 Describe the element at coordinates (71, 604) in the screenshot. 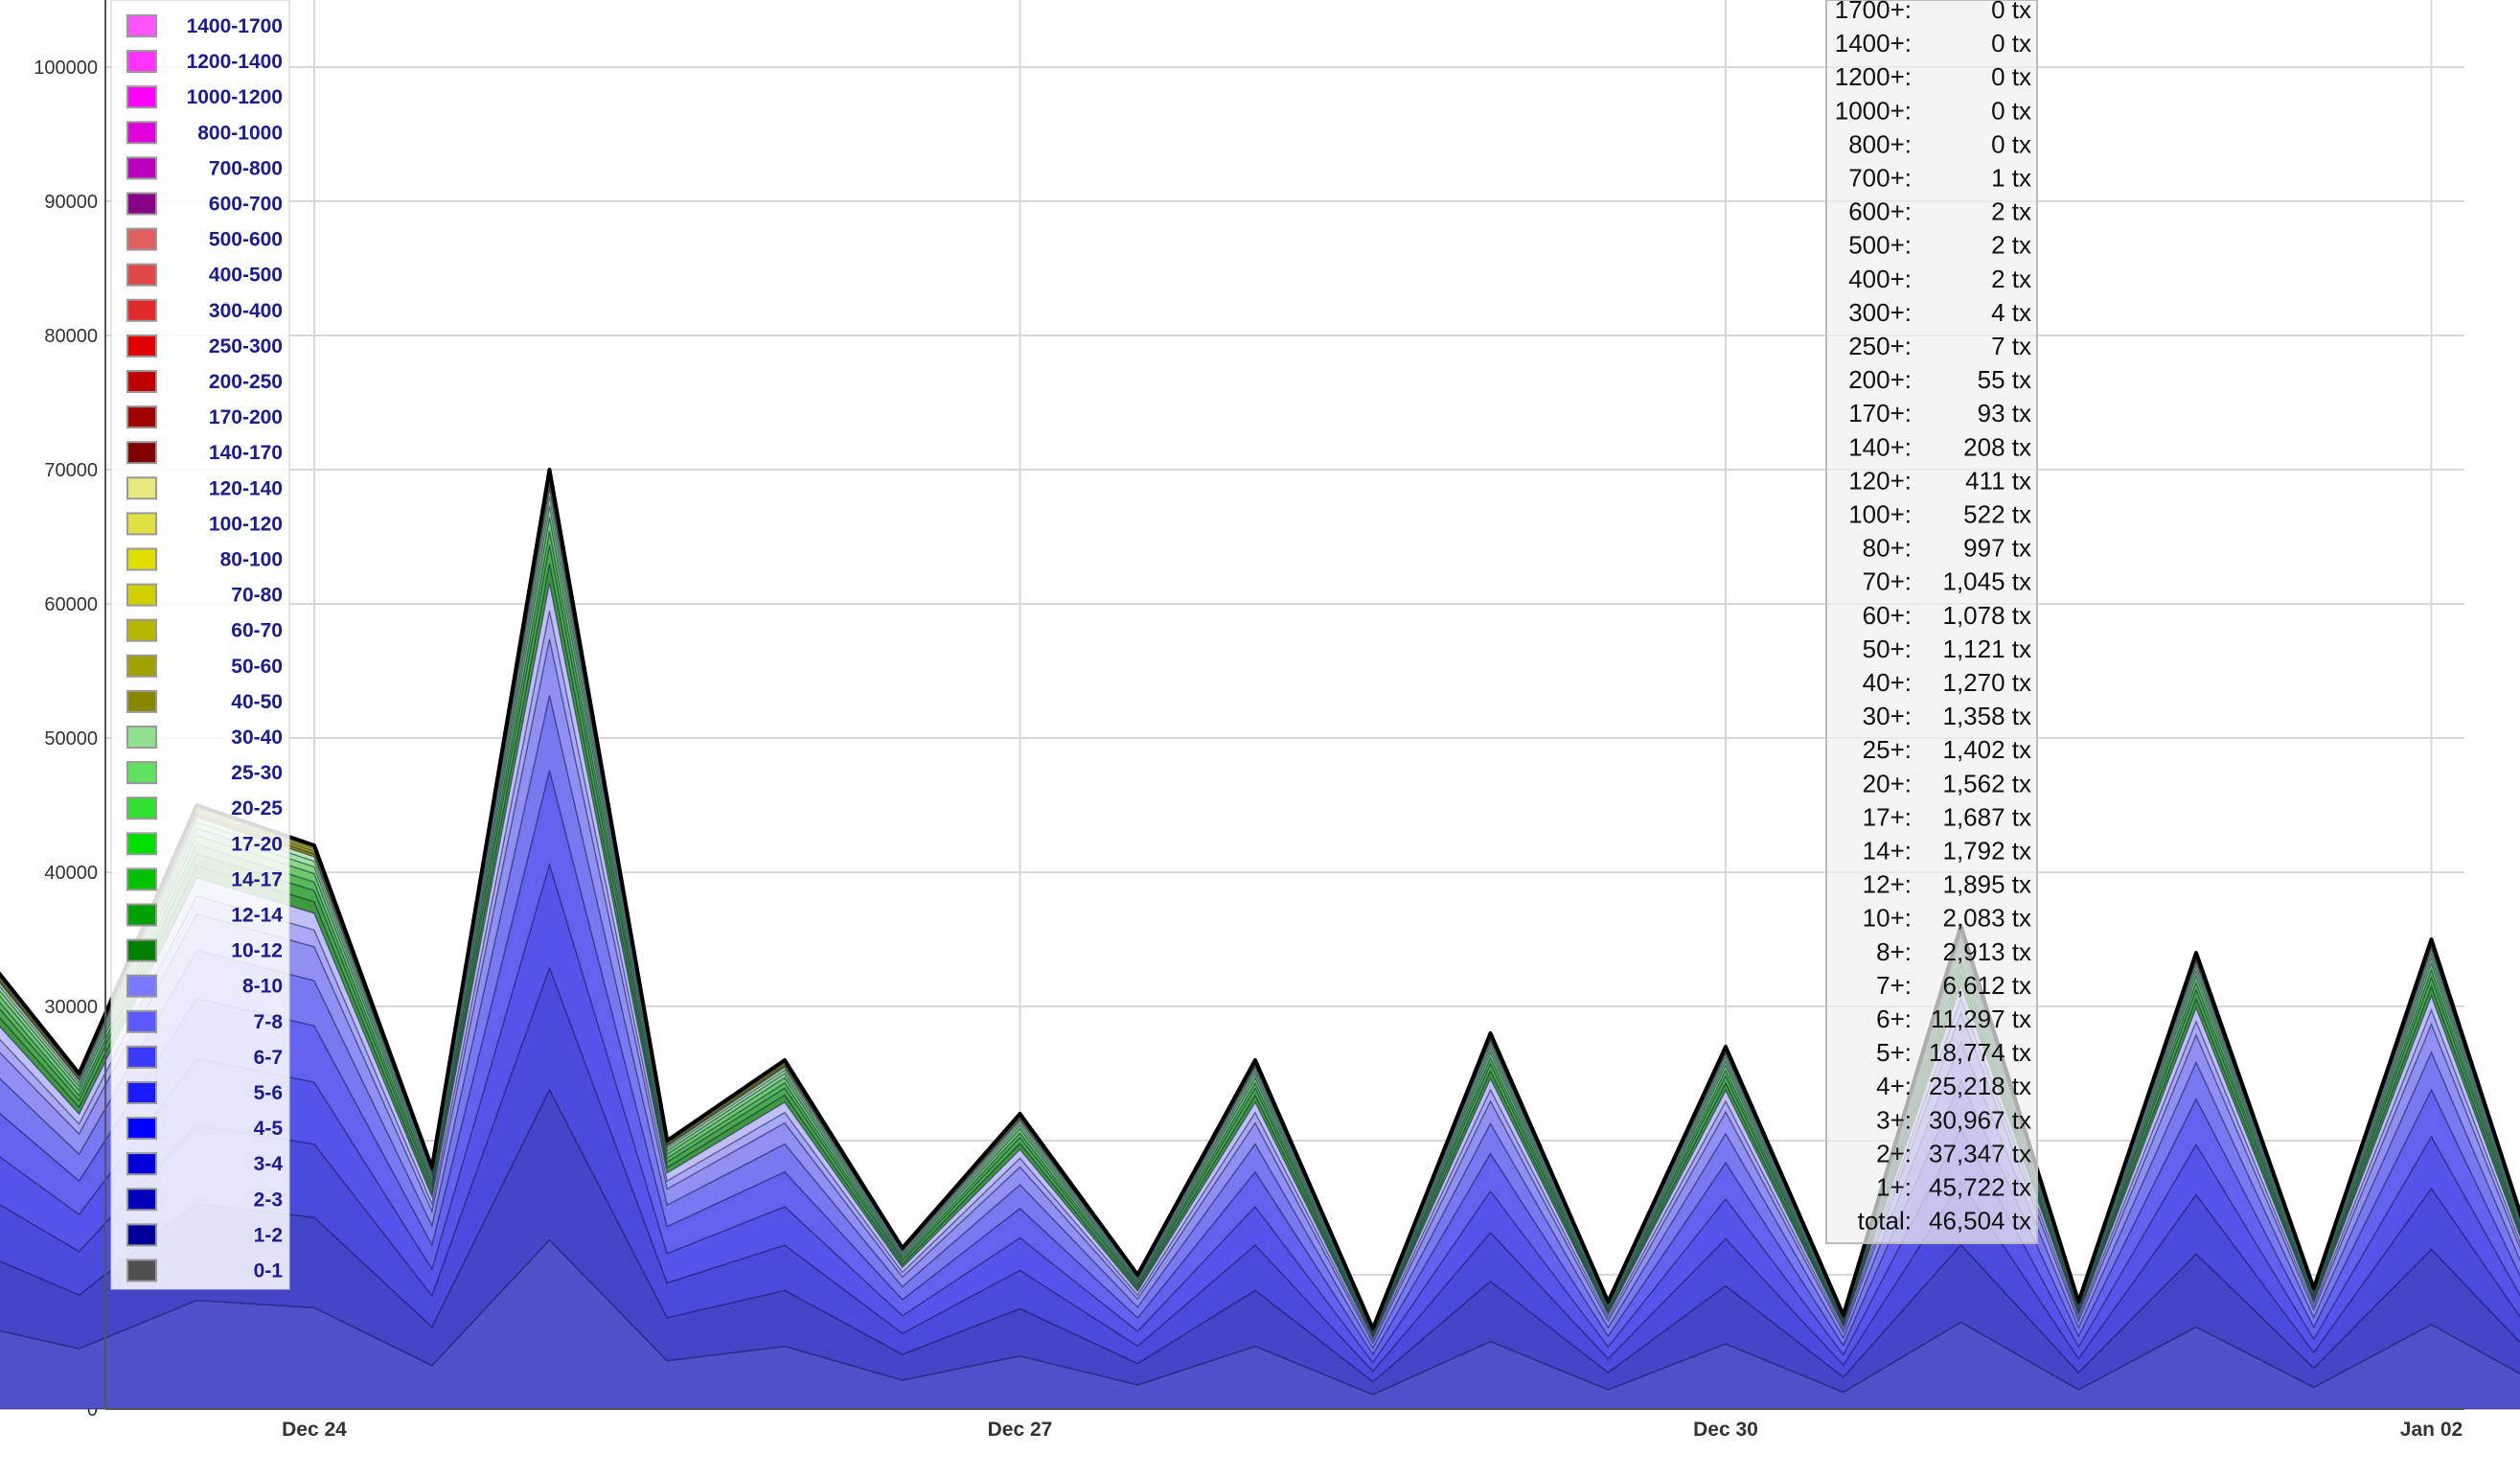

I see `y-tick-label: 60000` at that location.